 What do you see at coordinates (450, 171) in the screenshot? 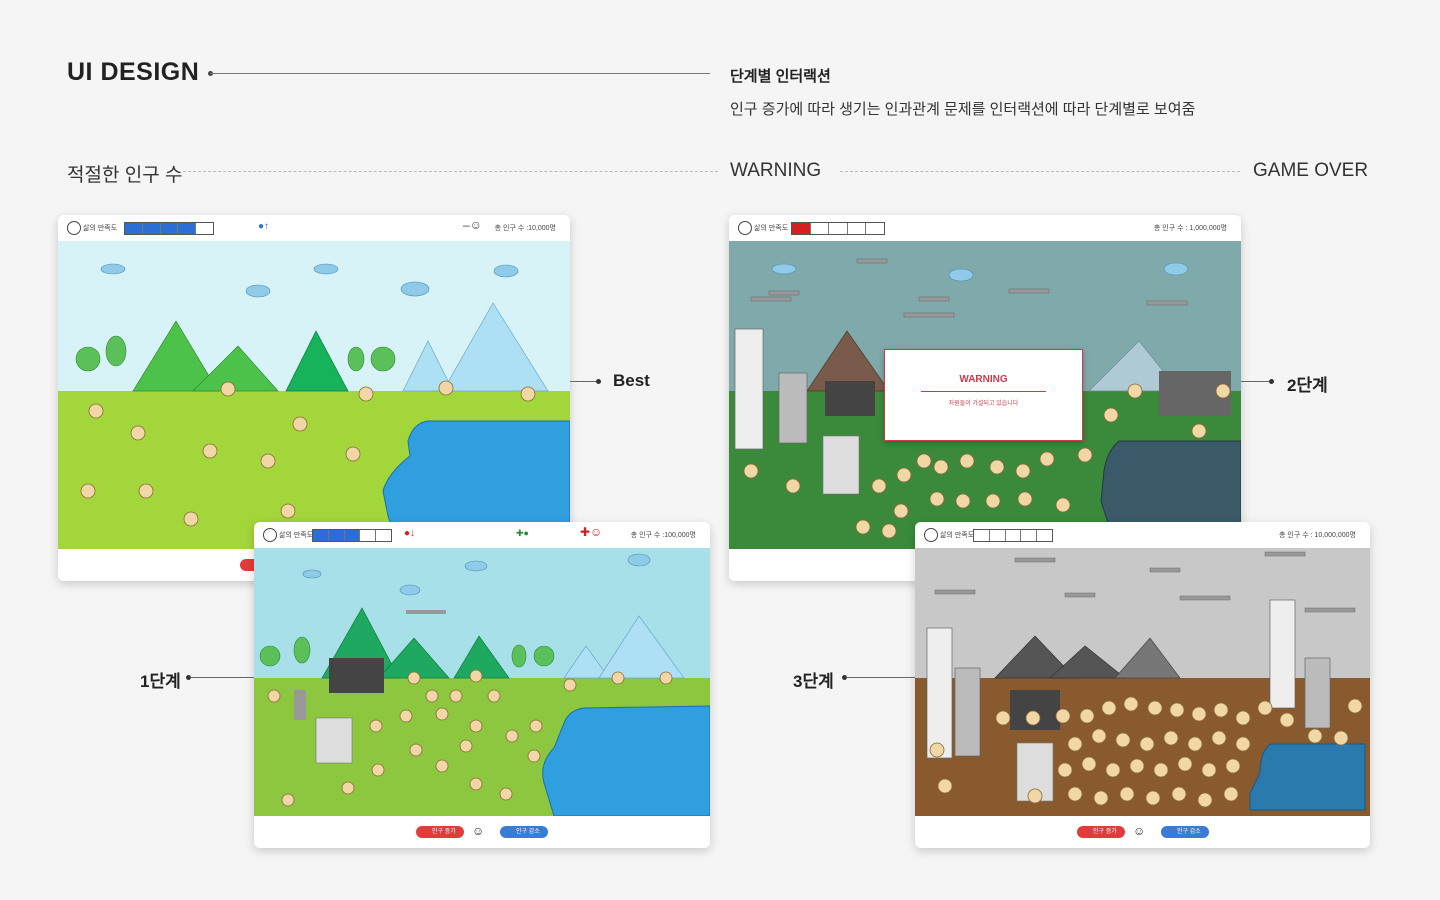
I see `section-divider-left` at bounding box center [450, 171].